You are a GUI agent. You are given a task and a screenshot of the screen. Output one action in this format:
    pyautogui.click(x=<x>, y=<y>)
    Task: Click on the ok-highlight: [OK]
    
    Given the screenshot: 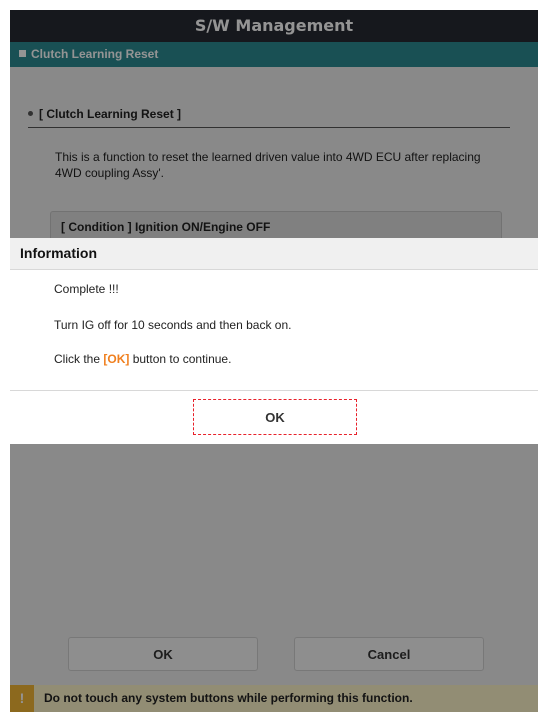 What is the action you would take?
    pyautogui.click(x=116, y=359)
    